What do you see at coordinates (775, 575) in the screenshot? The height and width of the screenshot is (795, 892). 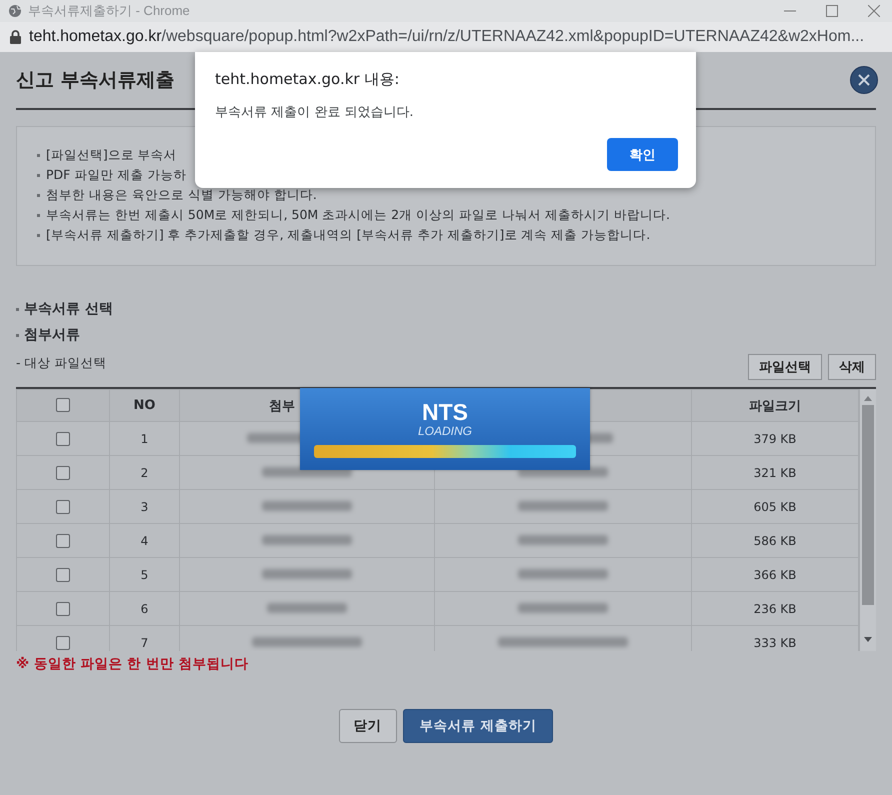 I see `file-size: 366 KB` at bounding box center [775, 575].